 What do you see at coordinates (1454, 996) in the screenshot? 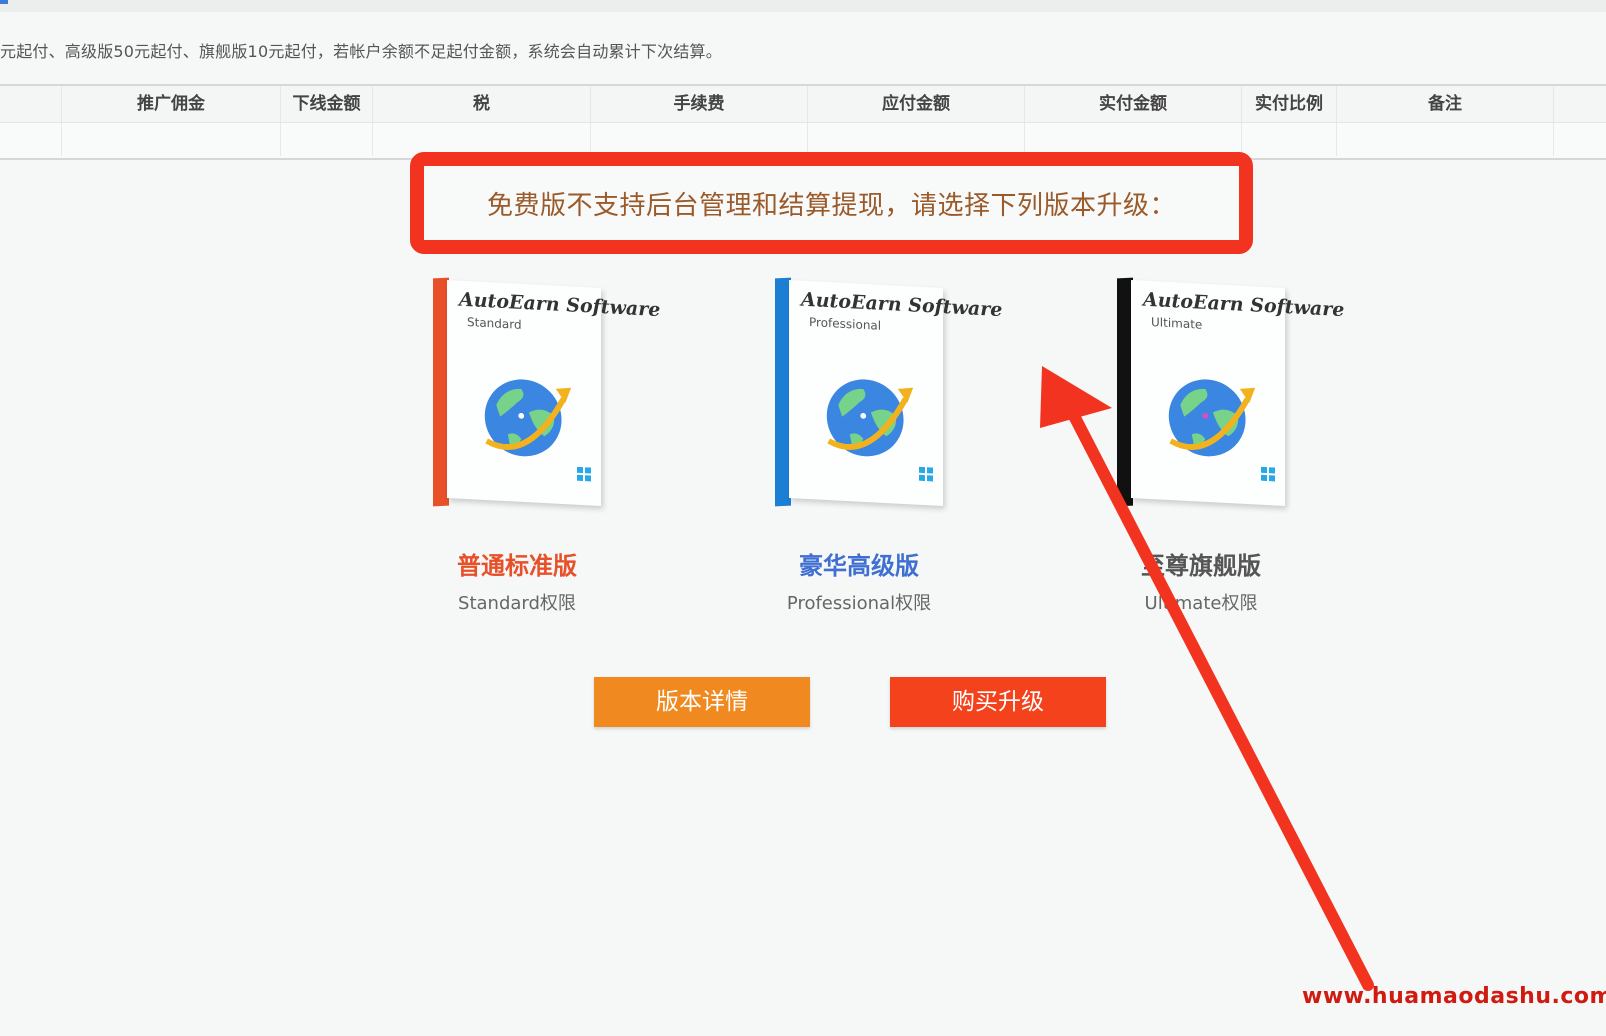
I see `watermark-url: www.huamaodashu.com` at bounding box center [1454, 996].